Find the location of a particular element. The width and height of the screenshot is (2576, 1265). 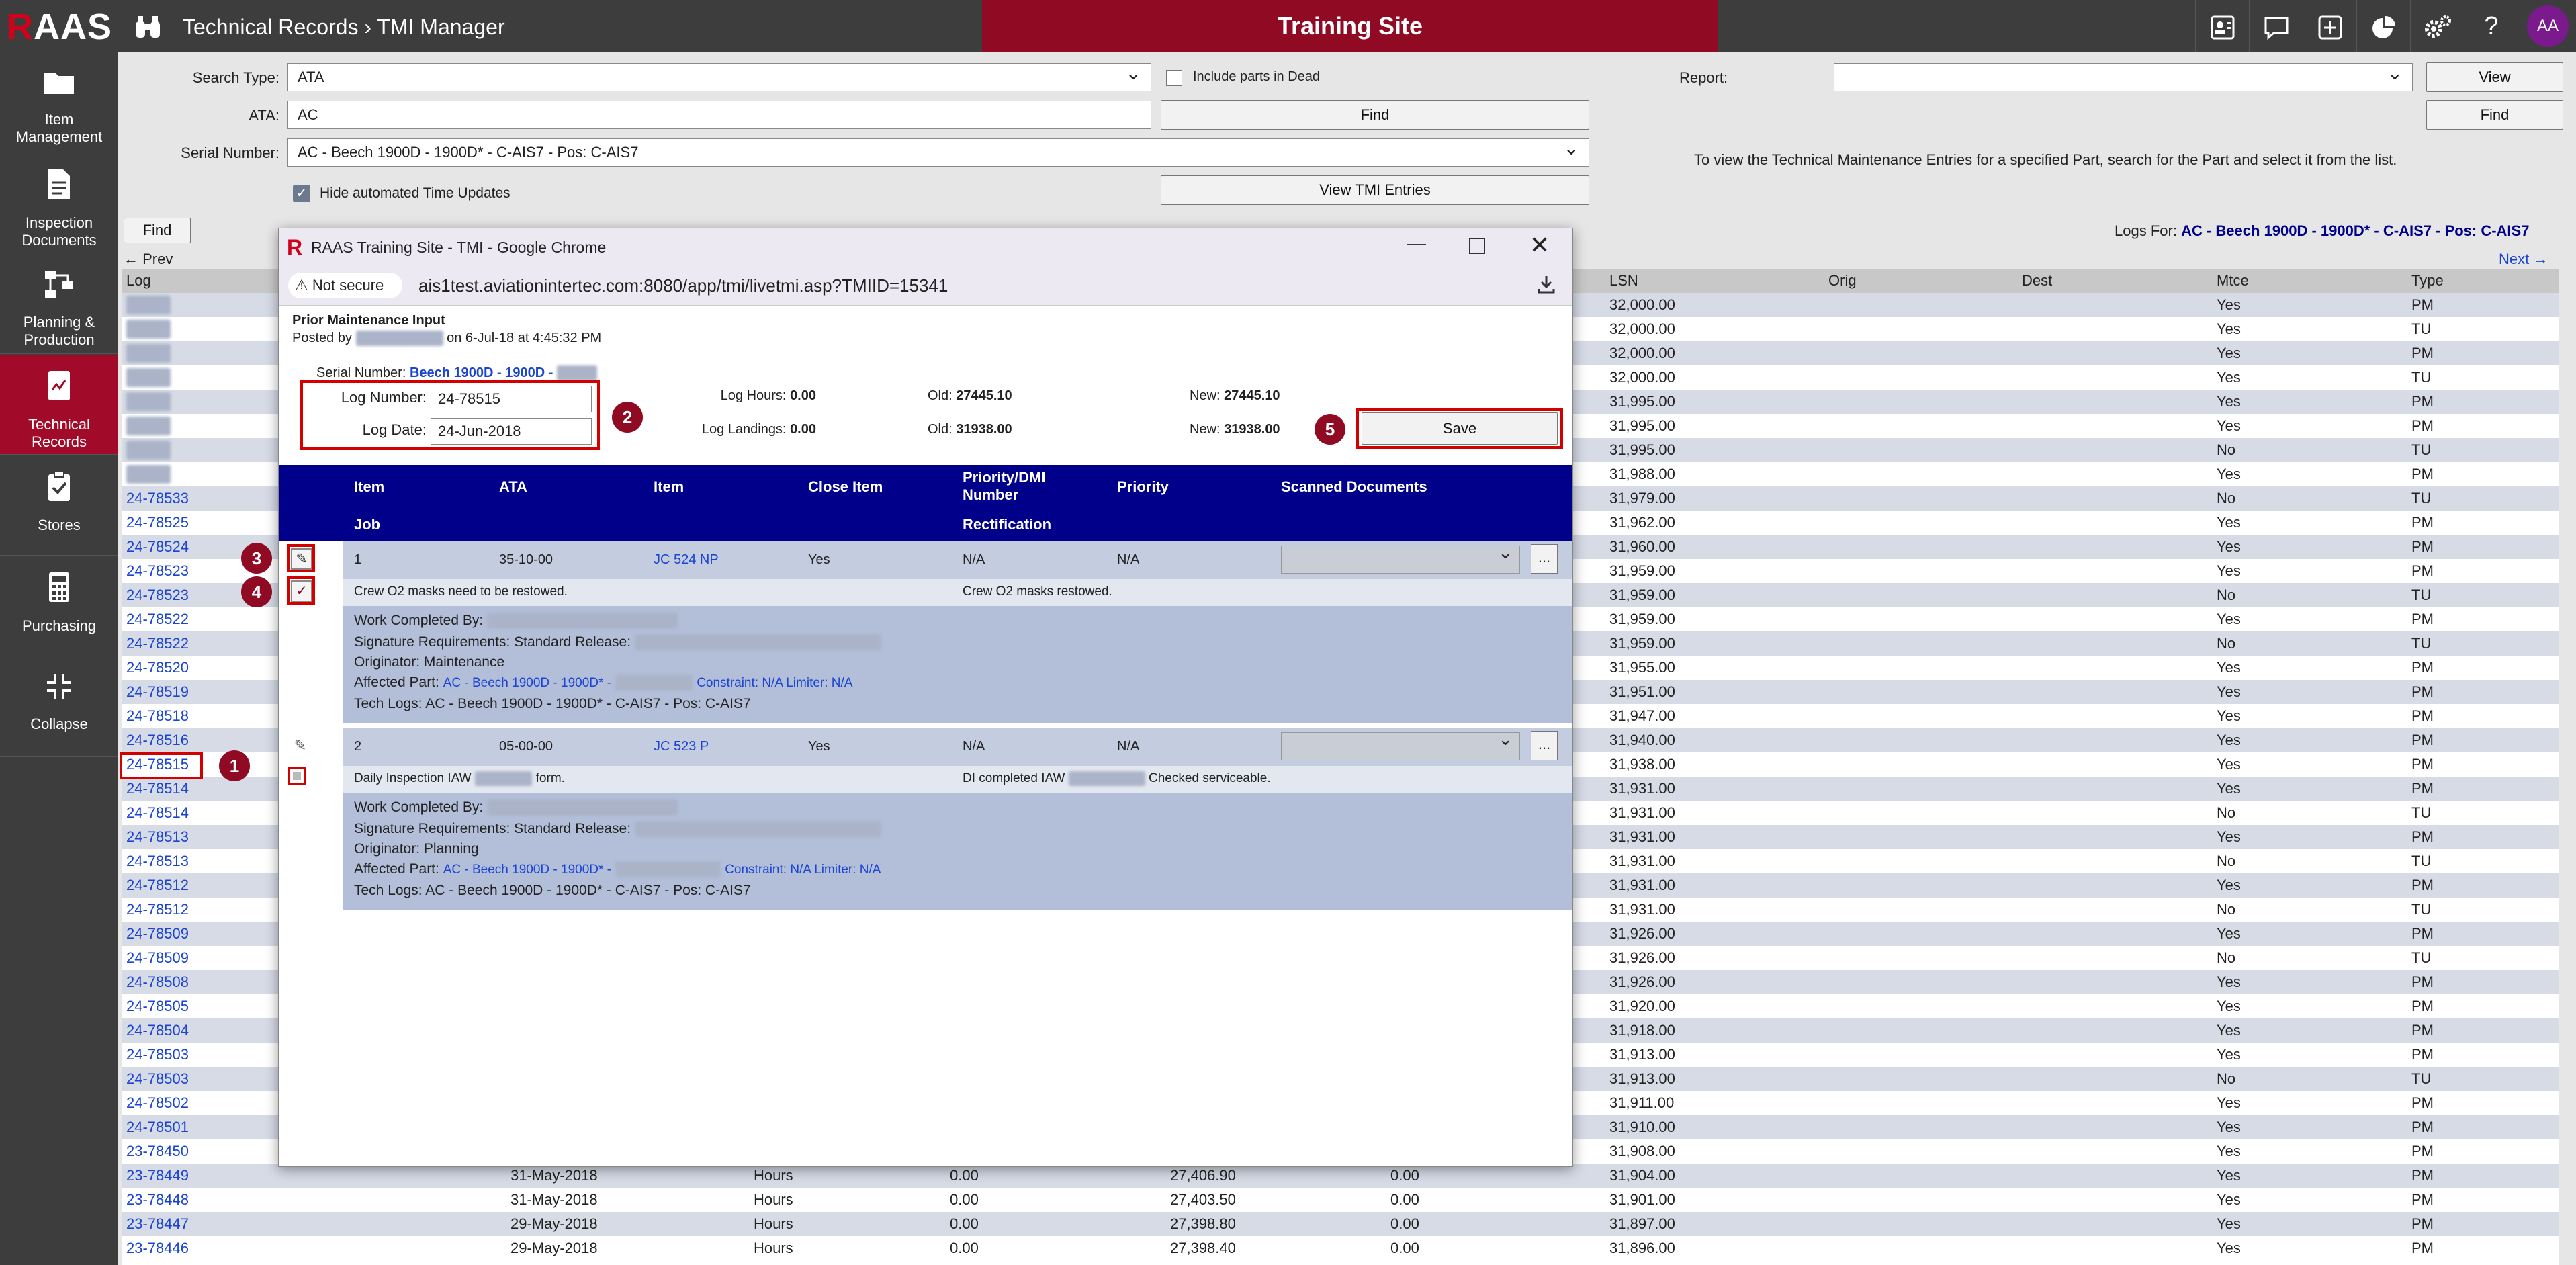

download-icon is located at coordinates (1546, 284).